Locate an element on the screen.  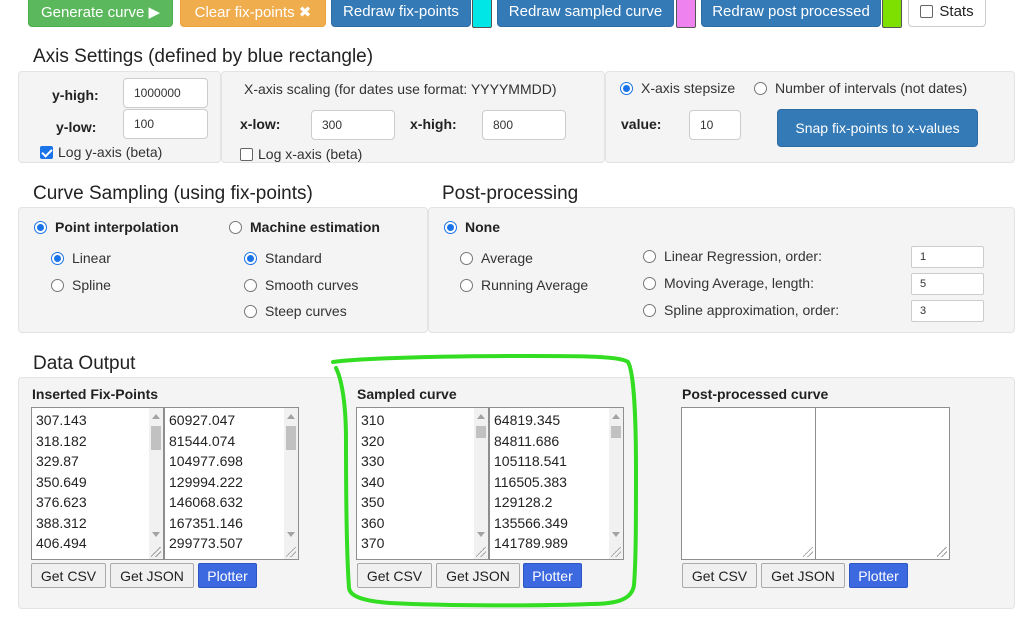
fix-plotter-button: Plotter is located at coordinates (227, 575).